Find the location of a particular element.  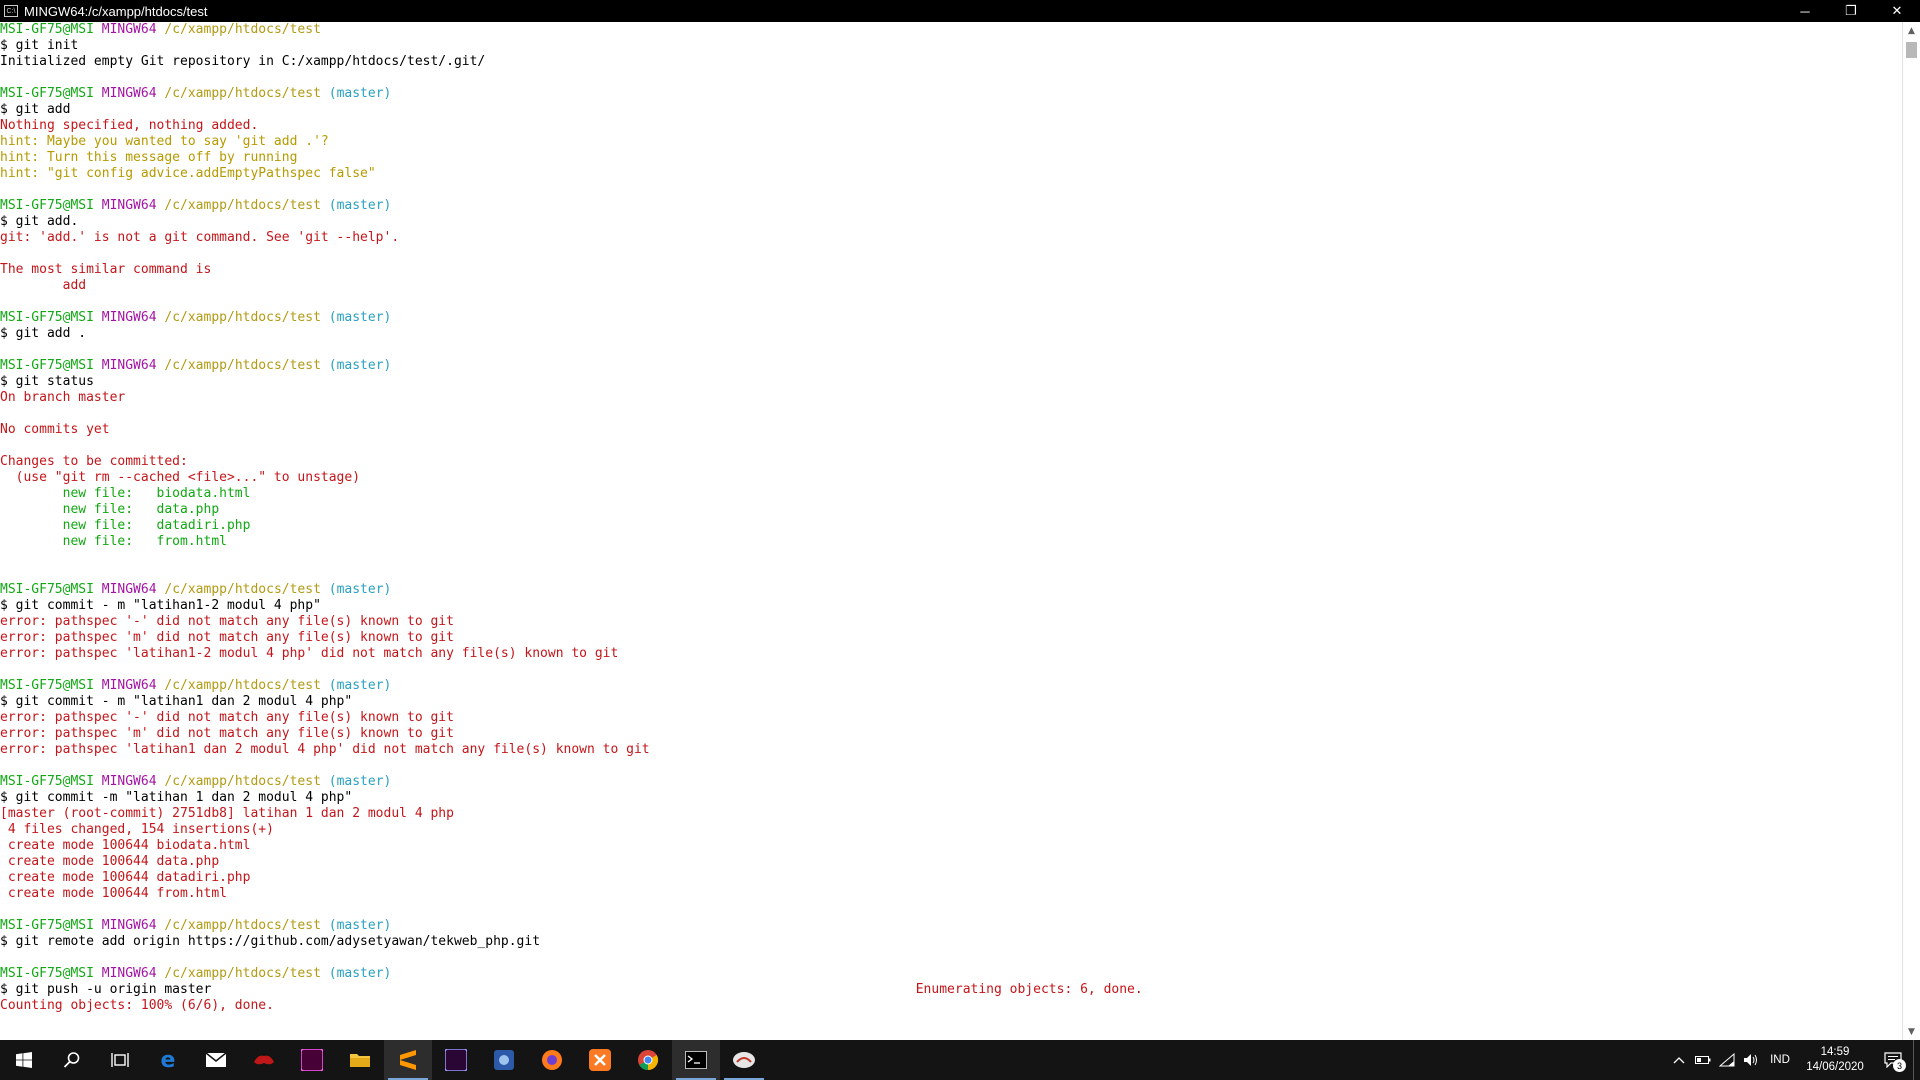

taskbar-firefox is located at coordinates (552, 1060).